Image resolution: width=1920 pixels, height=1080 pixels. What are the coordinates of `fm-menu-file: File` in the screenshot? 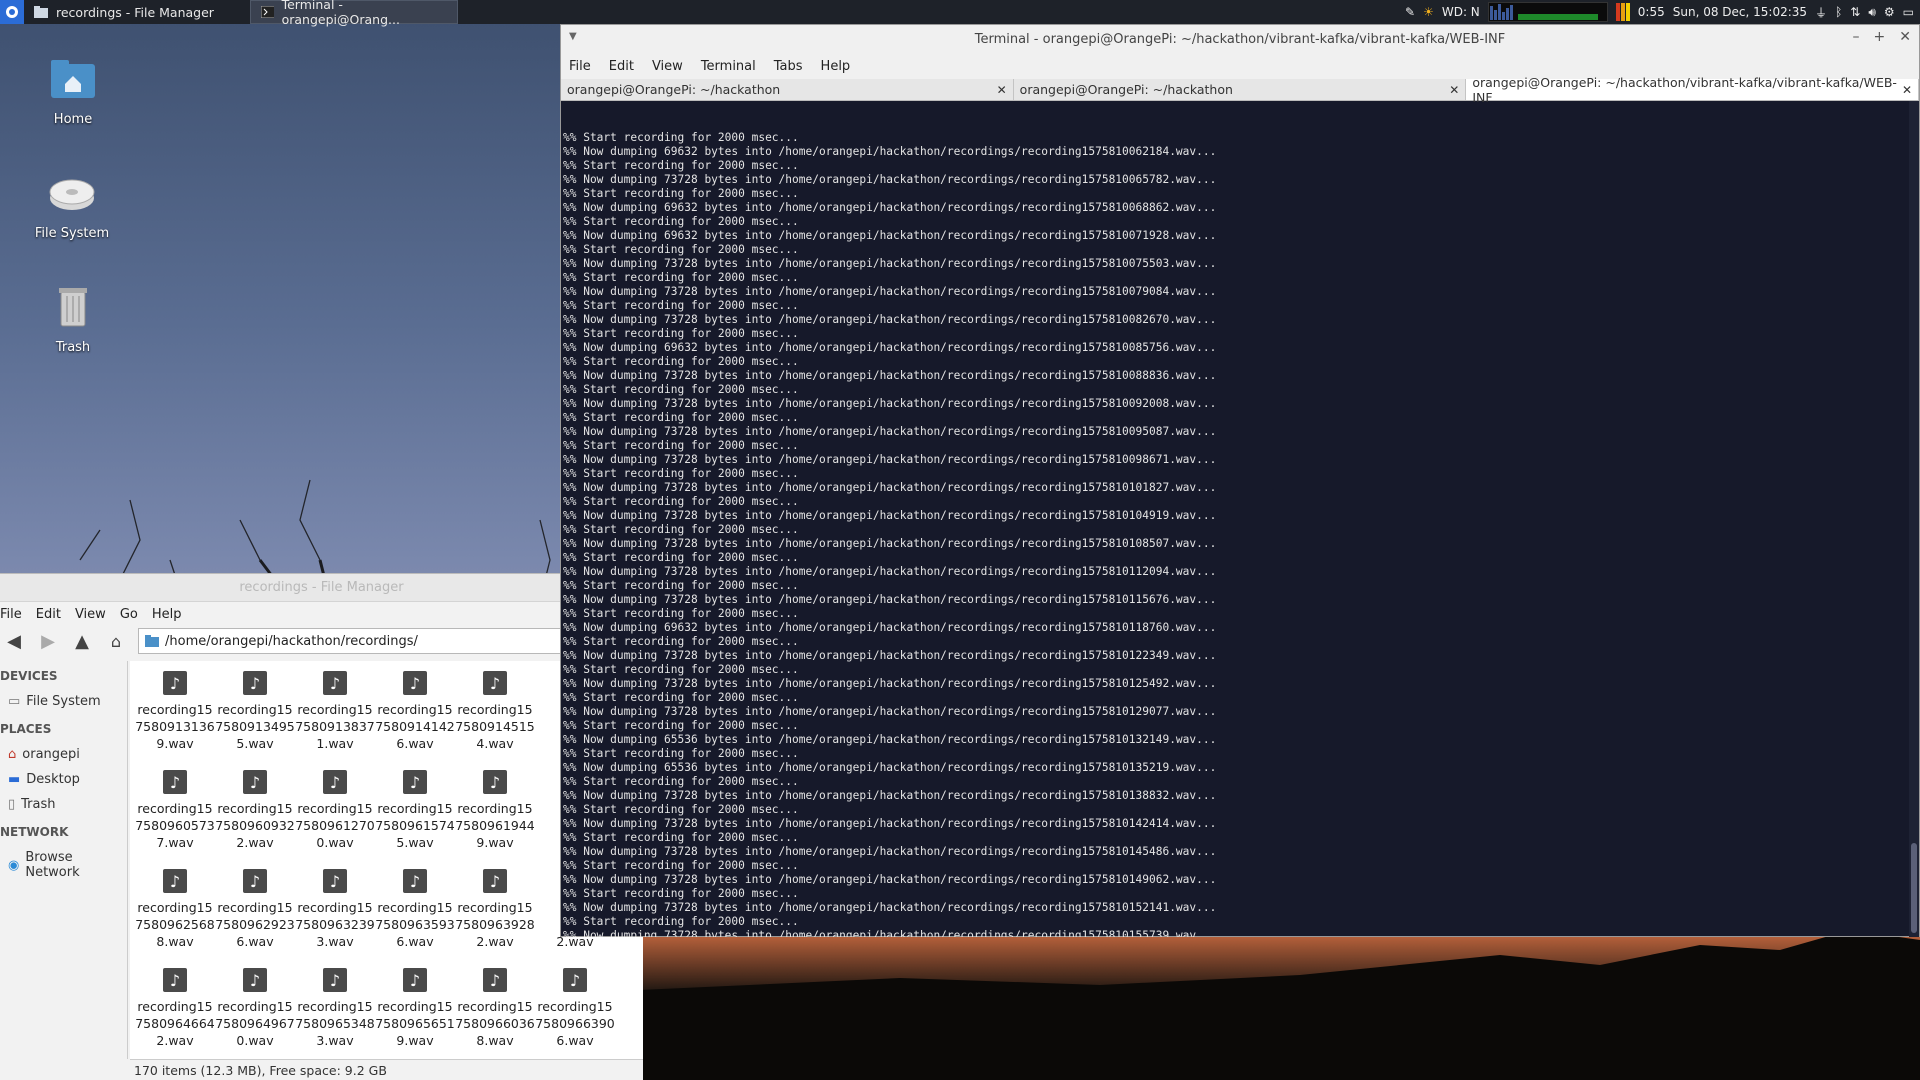 It's located at (11, 614).